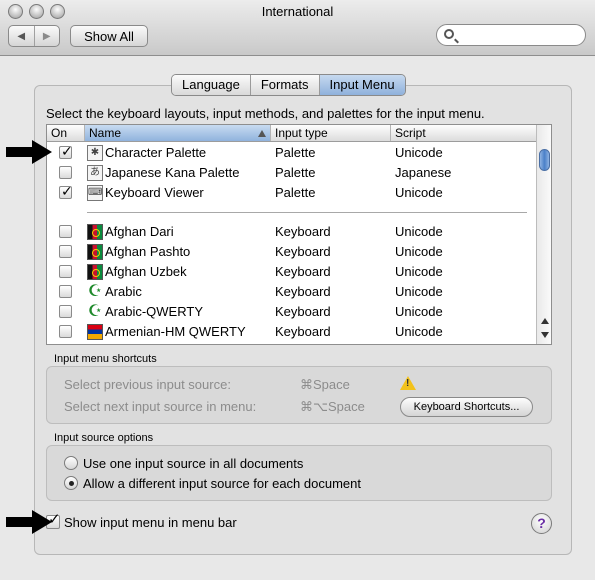 Image resolution: width=595 pixels, height=580 pixels. I want to click on column-header-input-type: Input type, so click(331, 133).